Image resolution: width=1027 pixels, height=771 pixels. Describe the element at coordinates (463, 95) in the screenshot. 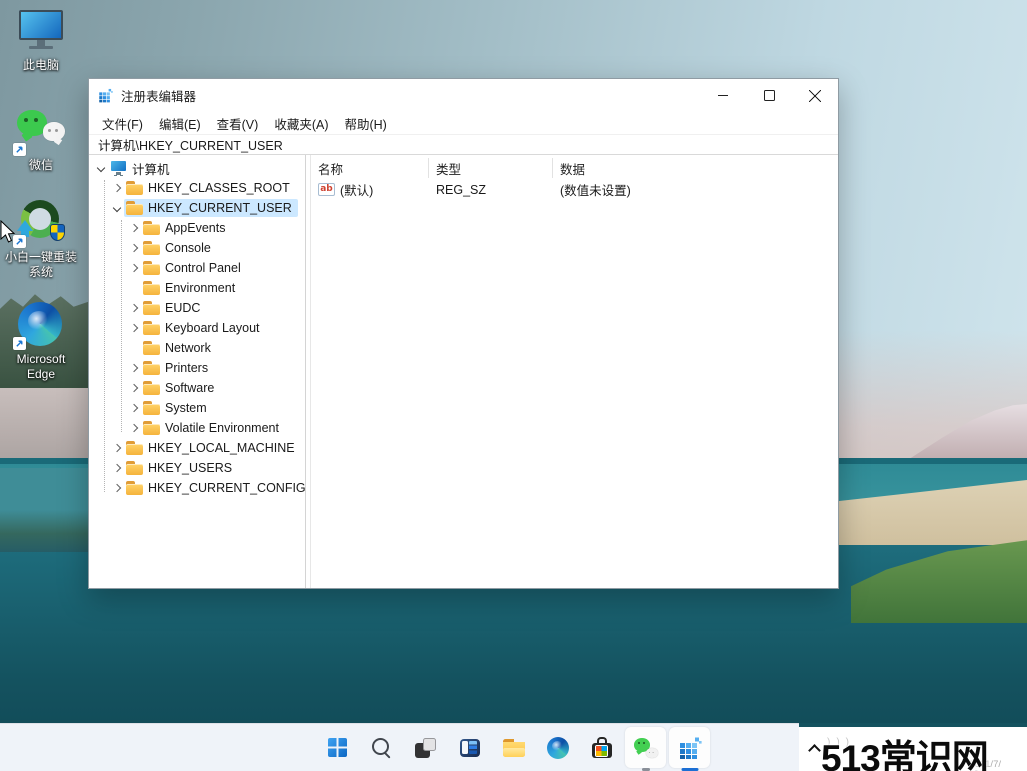

I see `titlebar: 注册表编辑器` at that location.